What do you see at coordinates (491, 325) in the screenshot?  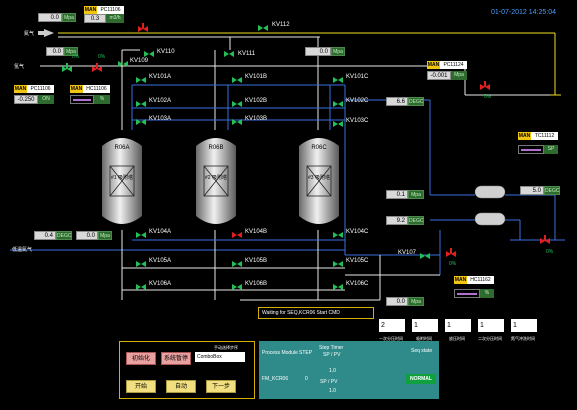 I see `timer-input-4: 1` at bounding box center [491, 325].